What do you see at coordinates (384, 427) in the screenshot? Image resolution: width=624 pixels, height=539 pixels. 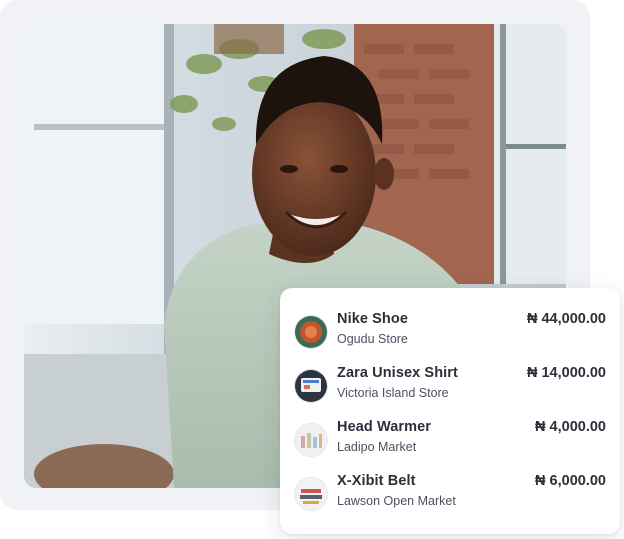 I see `product-name: Head Warmer` at bounding box center [384, 427].